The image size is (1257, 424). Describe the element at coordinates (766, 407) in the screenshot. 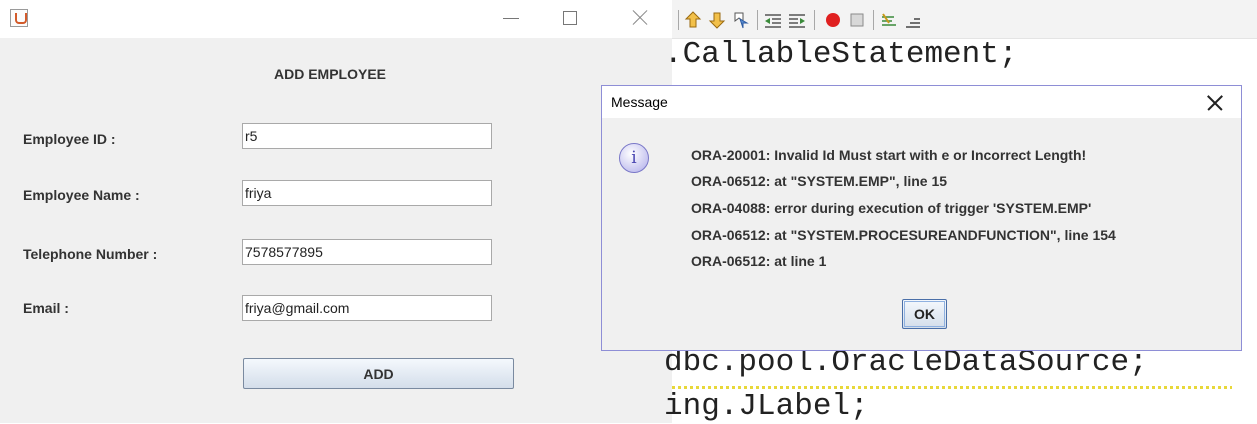

I see `code-line: ing.JLabel;` at that location.